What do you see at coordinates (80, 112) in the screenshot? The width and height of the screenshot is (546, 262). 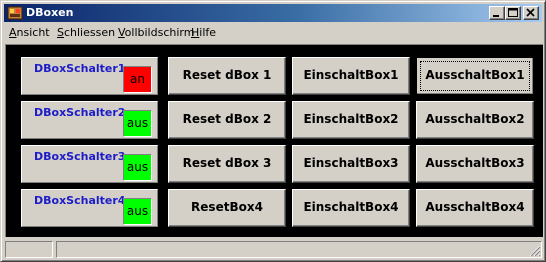 I see `switch-label: DBoxSchalter2` at bounding box center [80, 112].